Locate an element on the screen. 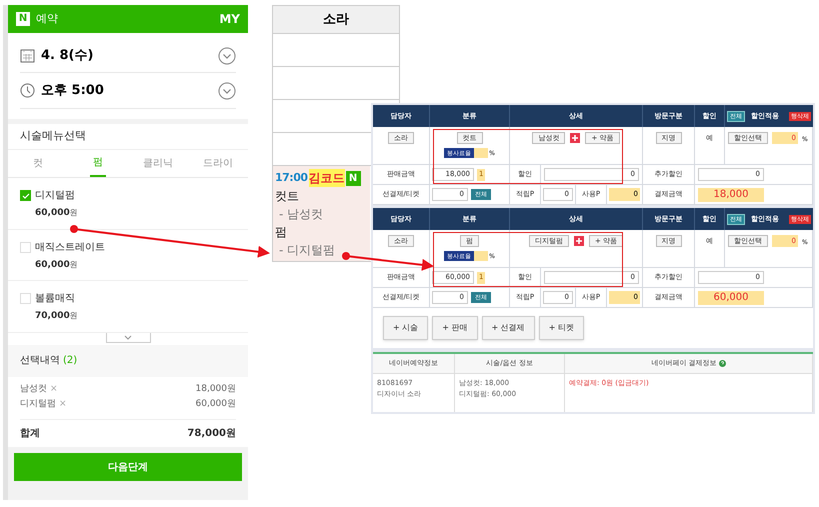 The image size is (819, 507). selected-item: 디지털펌 is located at coordinates (38, 405).